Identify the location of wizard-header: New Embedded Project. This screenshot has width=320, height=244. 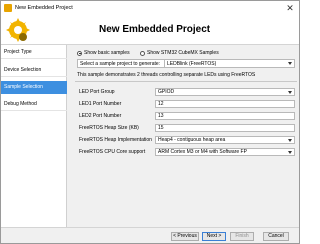
(150, 30).